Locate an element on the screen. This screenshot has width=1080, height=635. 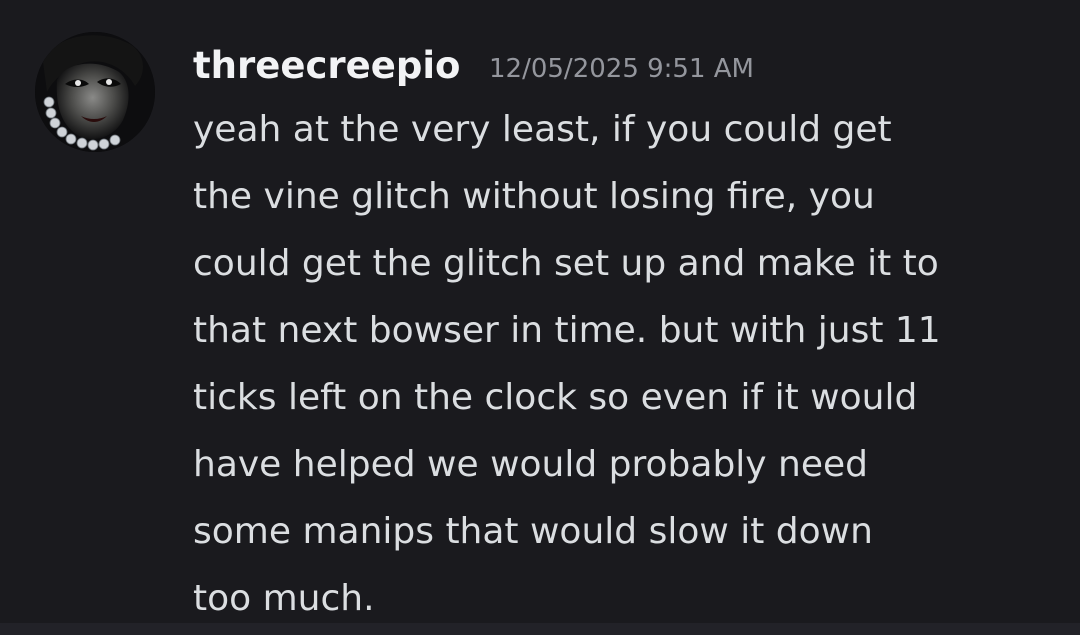
message-line: yeah at the very least, if you could get is located at coordinates (542, 129).